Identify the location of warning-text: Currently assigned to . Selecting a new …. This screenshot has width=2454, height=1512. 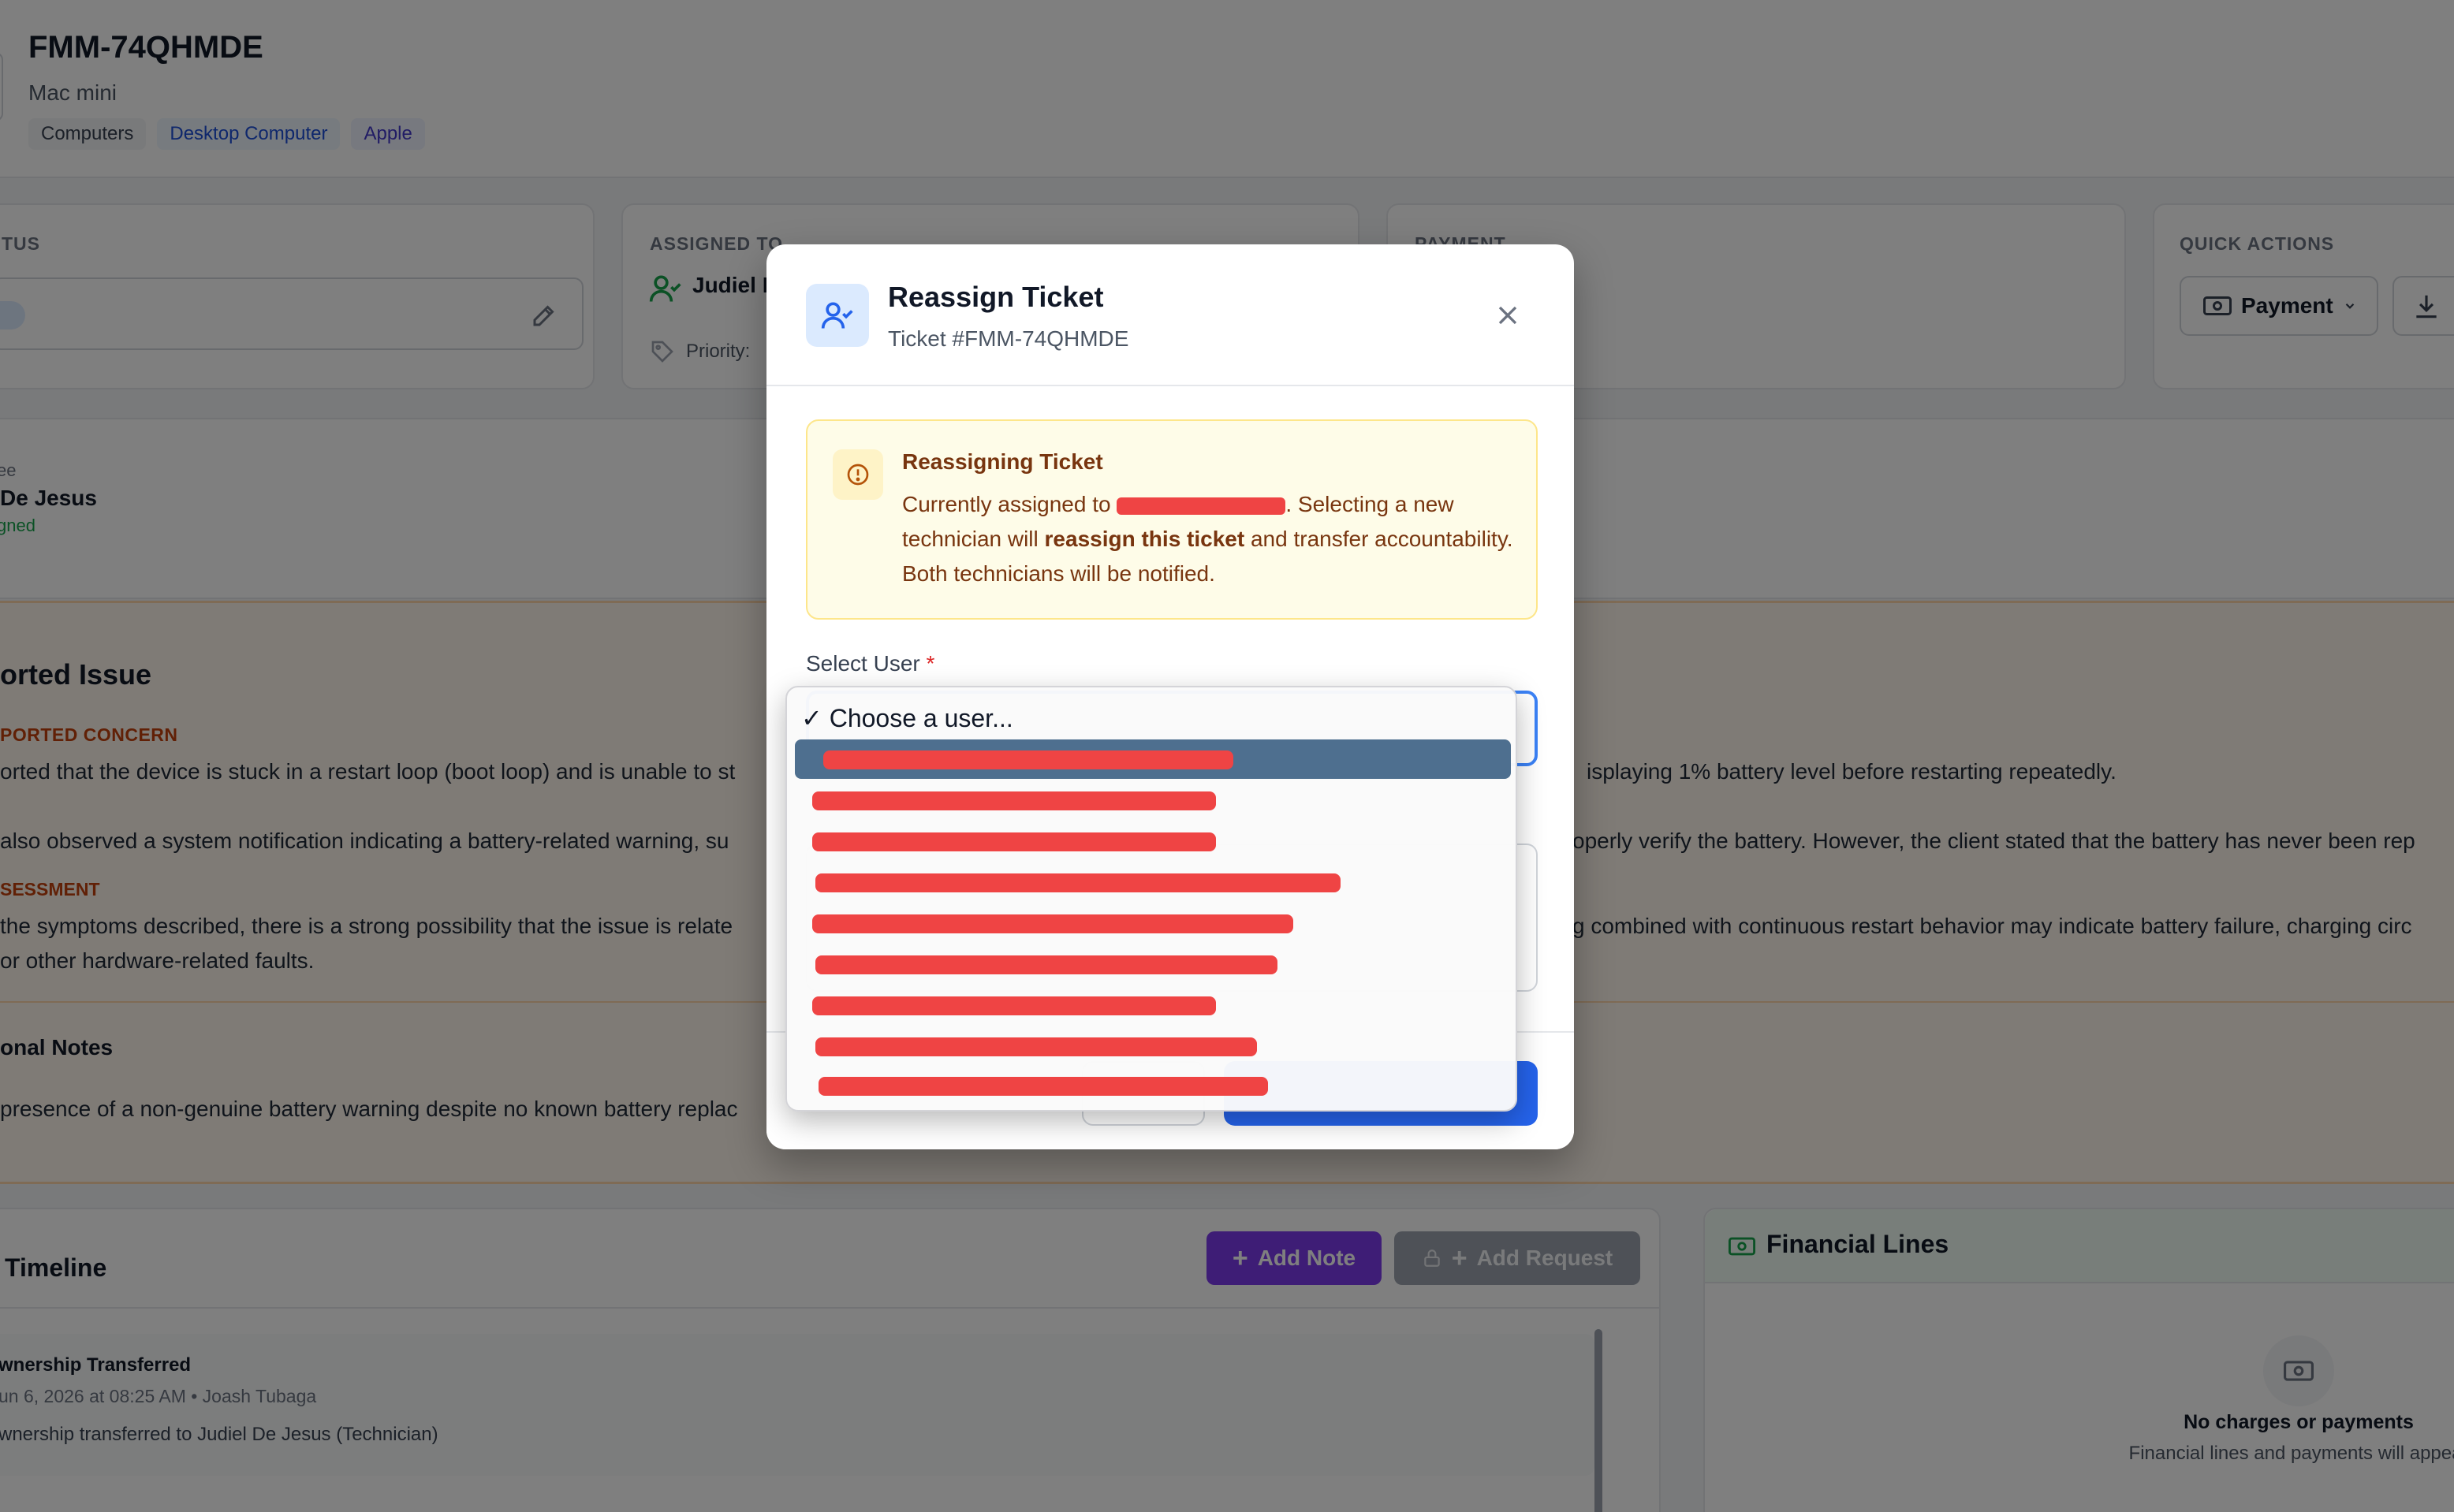
(1210, 539).